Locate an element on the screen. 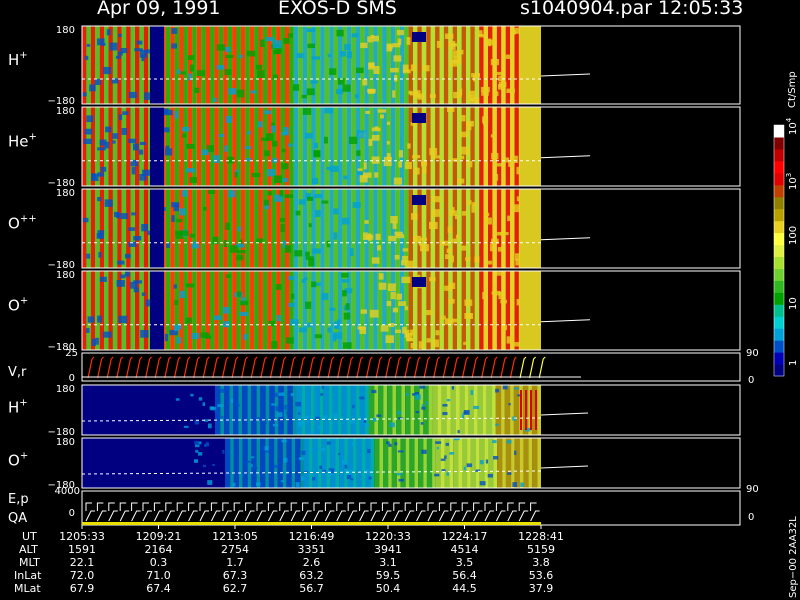 This screenshot has height=600, width=800. axis-top-label: 180 is located at coordinates (65, 442).